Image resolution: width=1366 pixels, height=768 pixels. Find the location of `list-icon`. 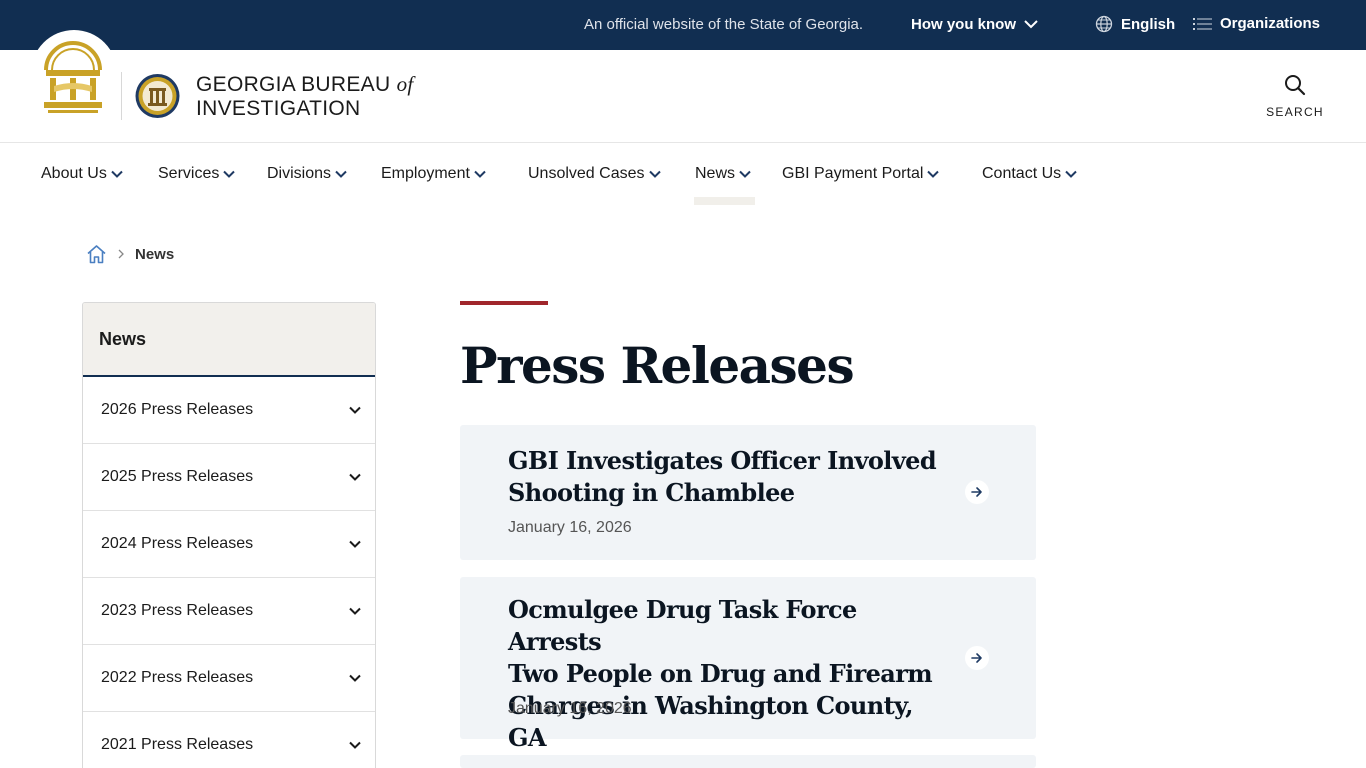

list-icon is located at coordinates (1202, 23).